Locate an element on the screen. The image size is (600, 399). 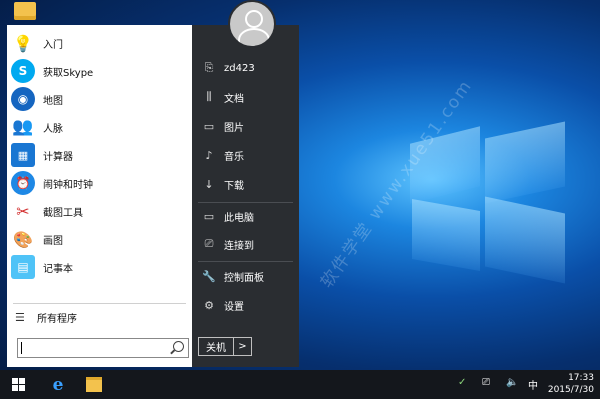
app-item-paint: 🎨 画图 is located at coordinates (99, 239).